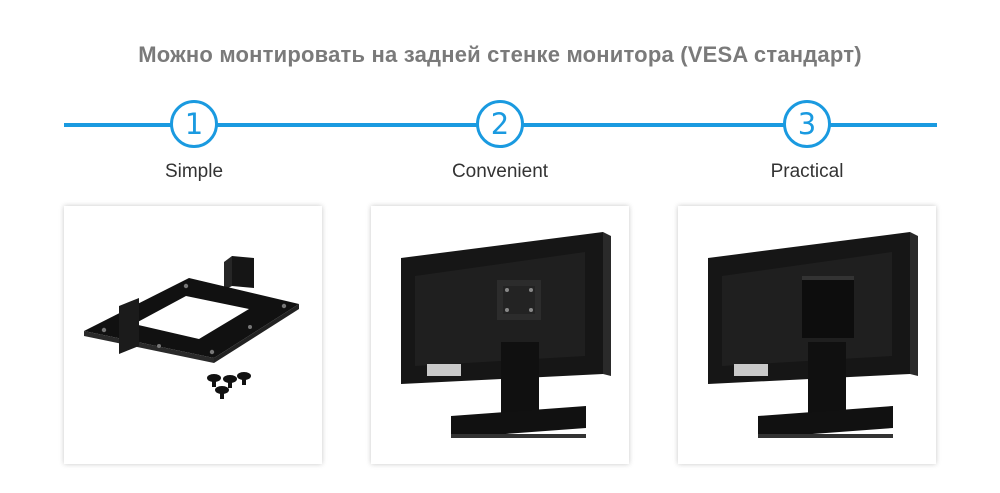  Describe the element at coordinates (807, 124) in the screenshot. I see `step-number-circle: 3` at that location.